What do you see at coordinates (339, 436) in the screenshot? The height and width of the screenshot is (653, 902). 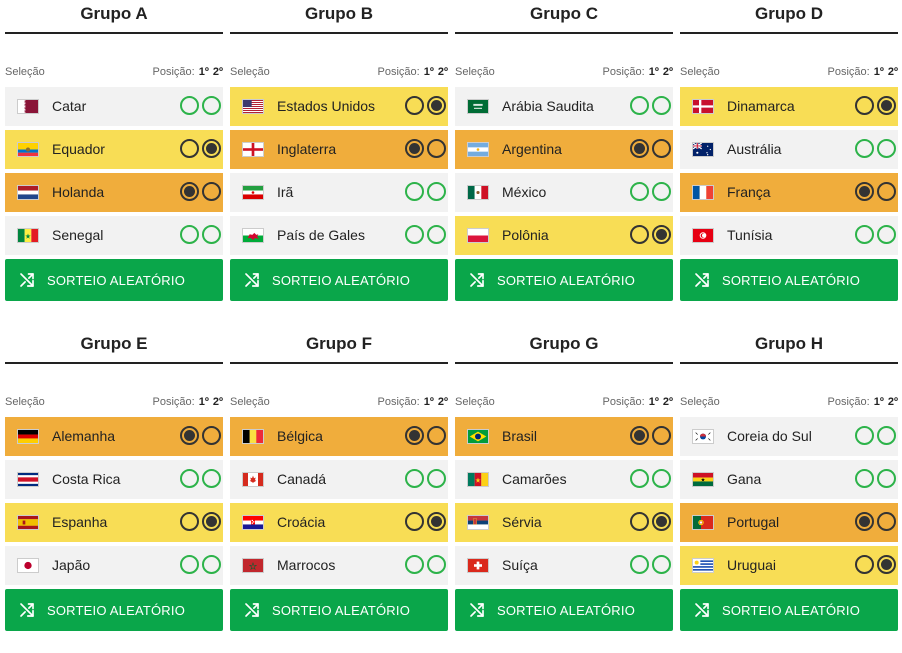 I see `team-row: Bélgica` at bounding box center [339, 436].